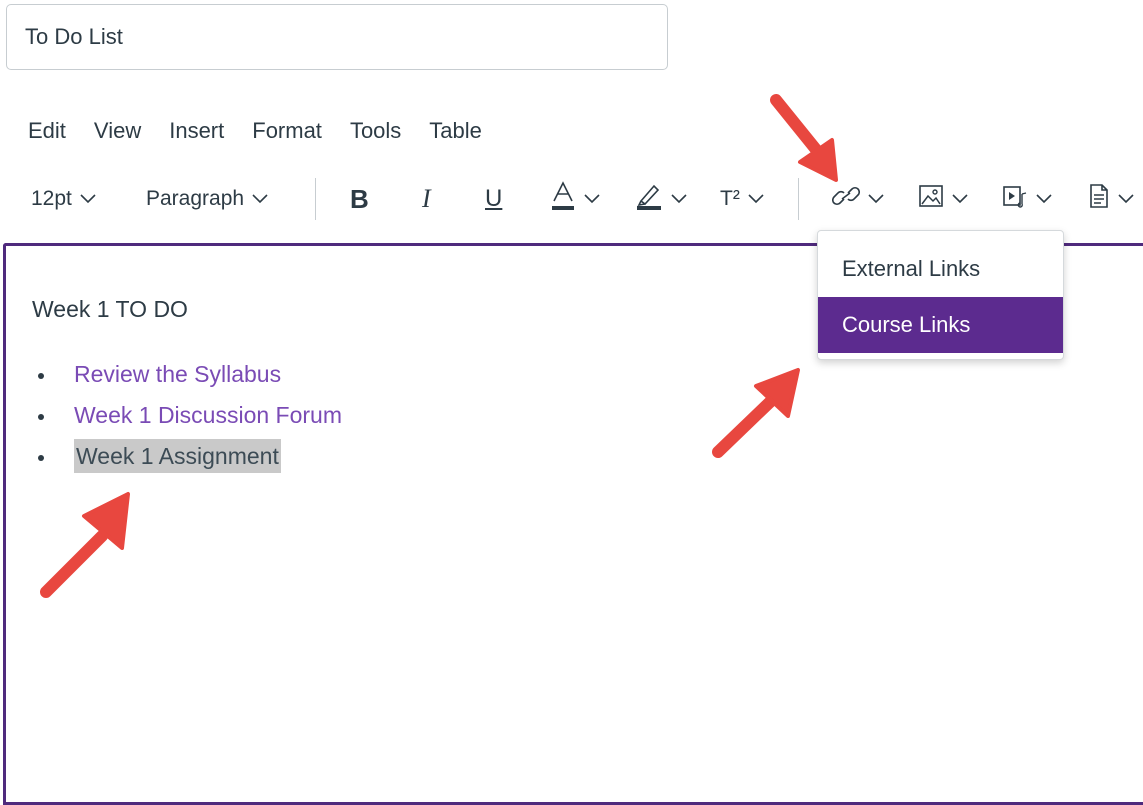 This screenshot has width=1143, height=805. What do you see at coordinates (337, 37) in the screenshot?
I see `page-title-input` at bounding box center [337, 37].